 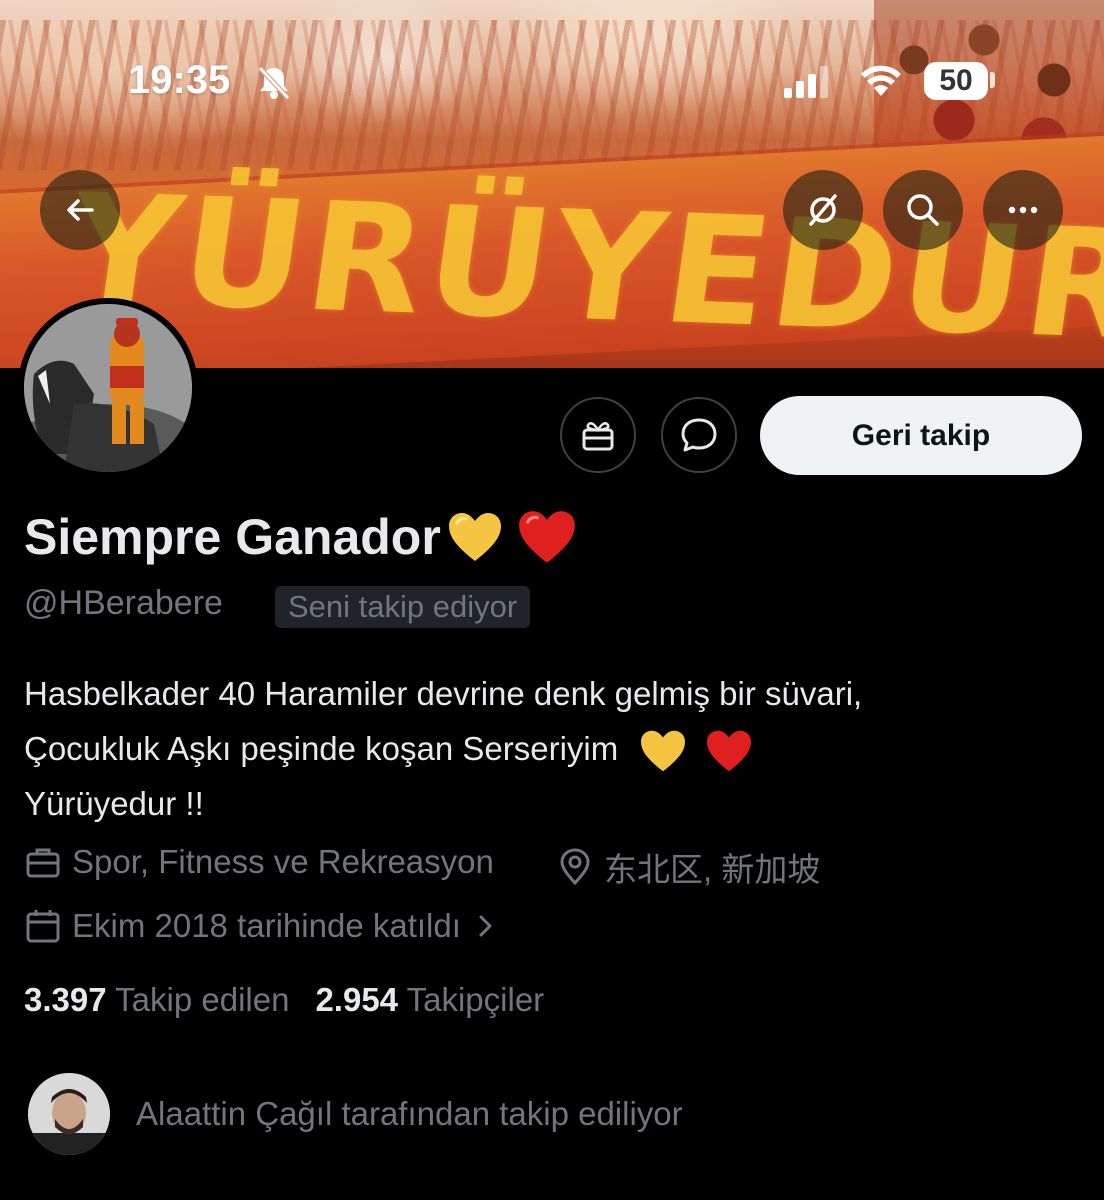 What do you see at coordinates (357, 999) in the screenshot?
I see `followers-count: 2.954` at bounding box center [357, 999].